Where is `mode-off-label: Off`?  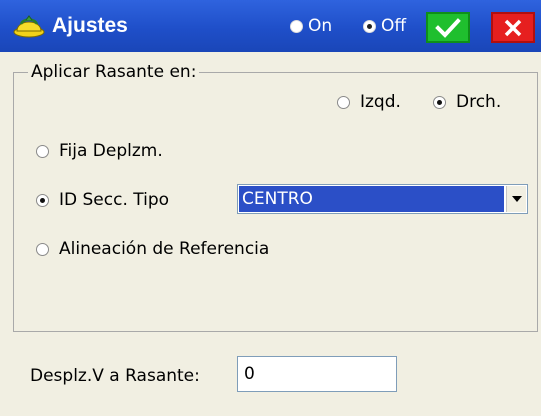
mode-off-label: Off is located at coordinates (394, 26).